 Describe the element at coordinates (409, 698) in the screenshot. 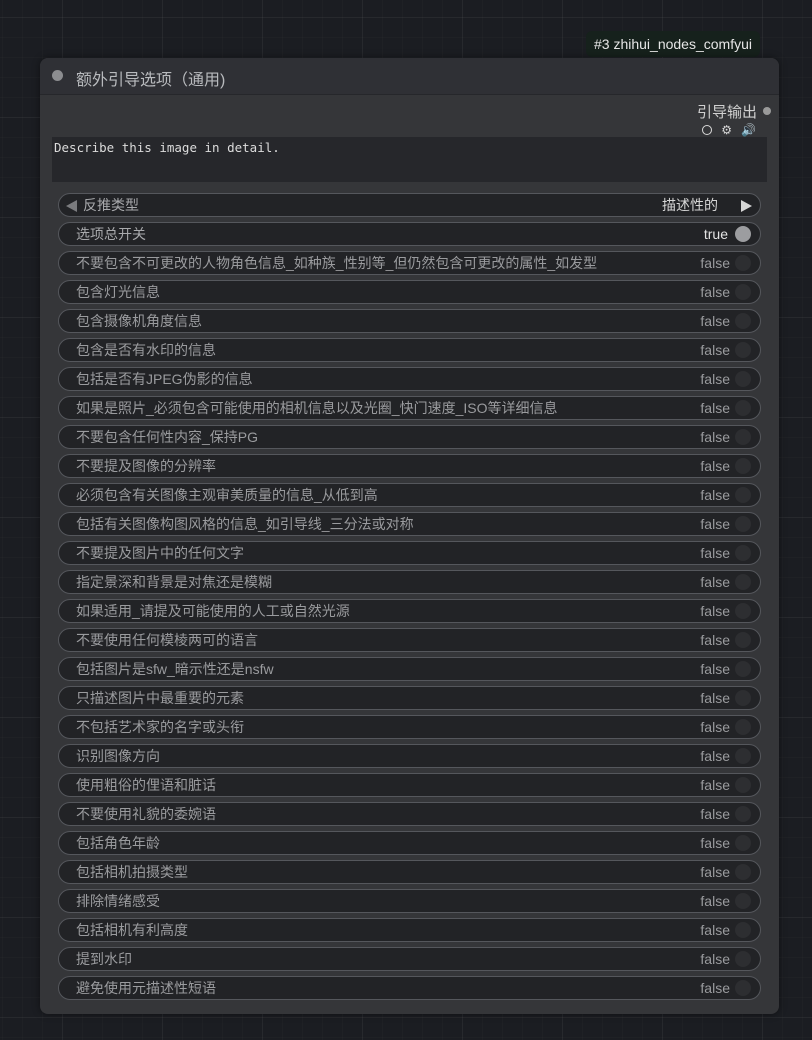

I see `option-toggle: 只描述图片中最重要的元素 false` at that location.